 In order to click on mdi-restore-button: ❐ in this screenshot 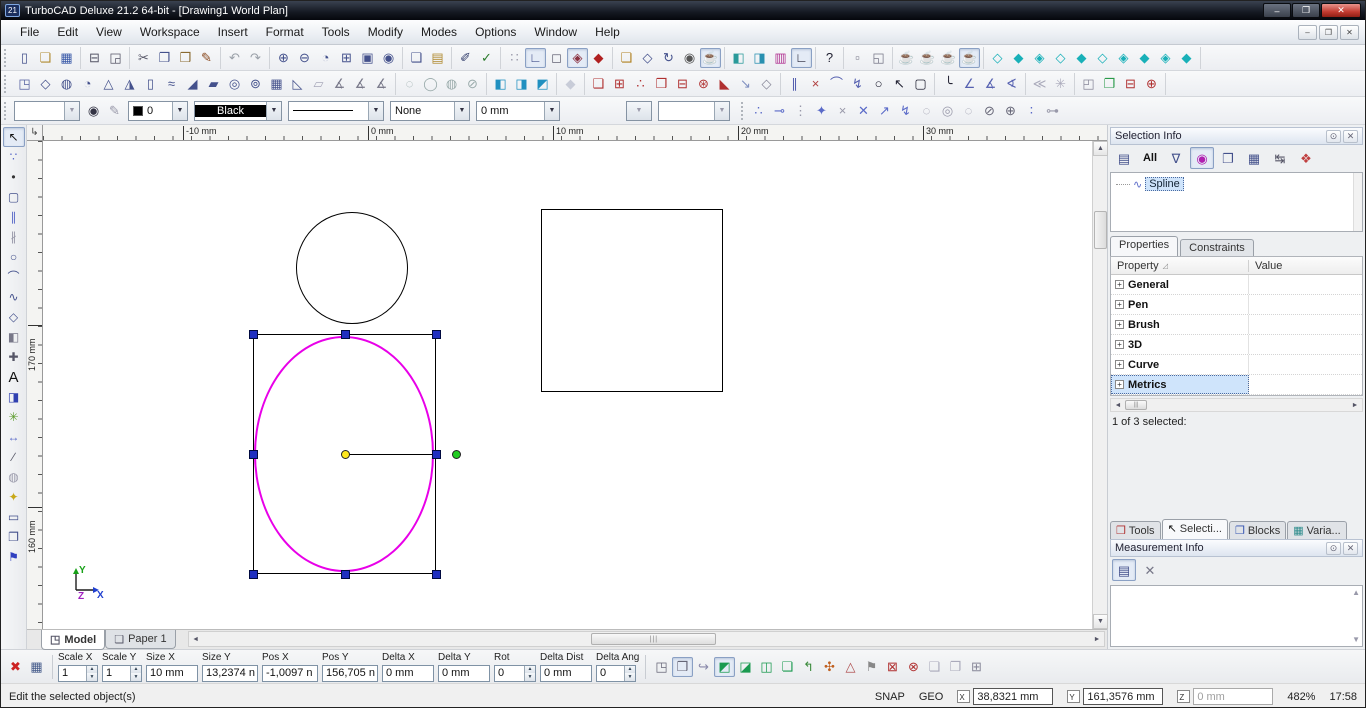, I will do `click(1328, 32)`.